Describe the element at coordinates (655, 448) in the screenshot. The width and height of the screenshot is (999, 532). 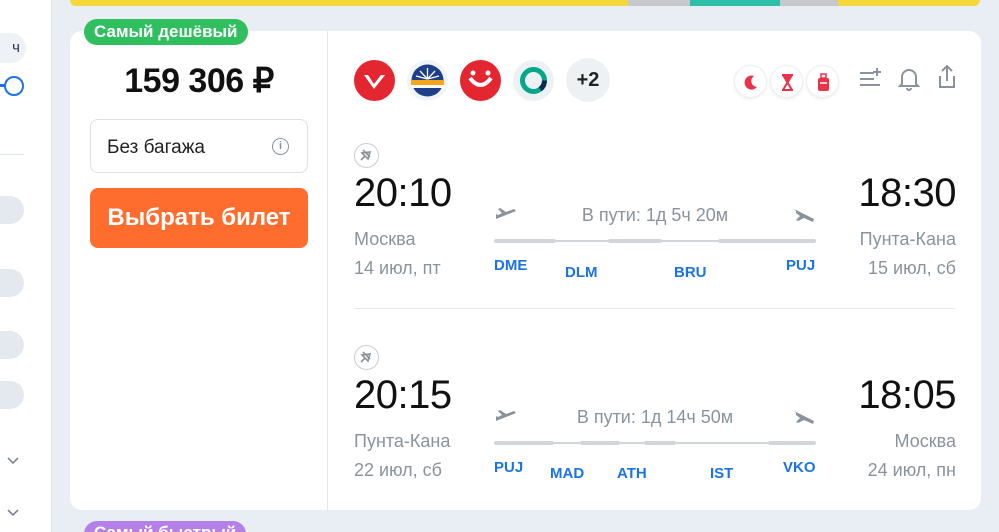
I see `route-timeline: В пути: 1д 14ч 50м PUJ MAD ATH IST VKO` at that location.